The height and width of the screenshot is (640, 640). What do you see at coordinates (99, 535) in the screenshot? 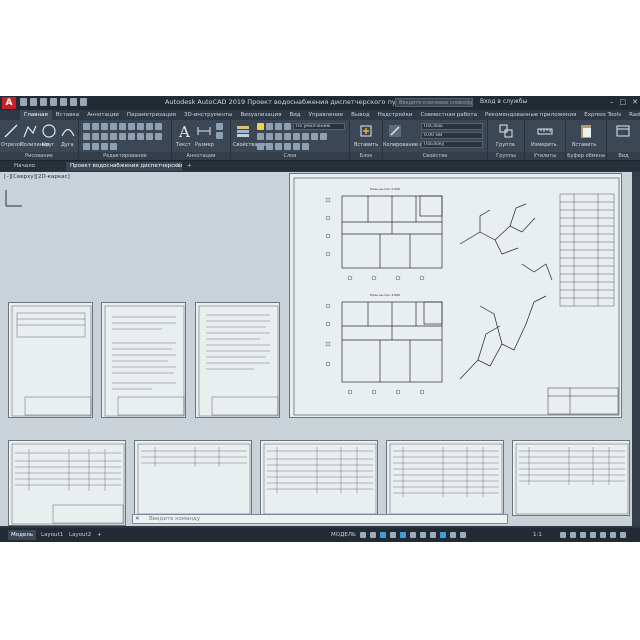
I see `add-layout-button: +` at bounding box center [99, 535].